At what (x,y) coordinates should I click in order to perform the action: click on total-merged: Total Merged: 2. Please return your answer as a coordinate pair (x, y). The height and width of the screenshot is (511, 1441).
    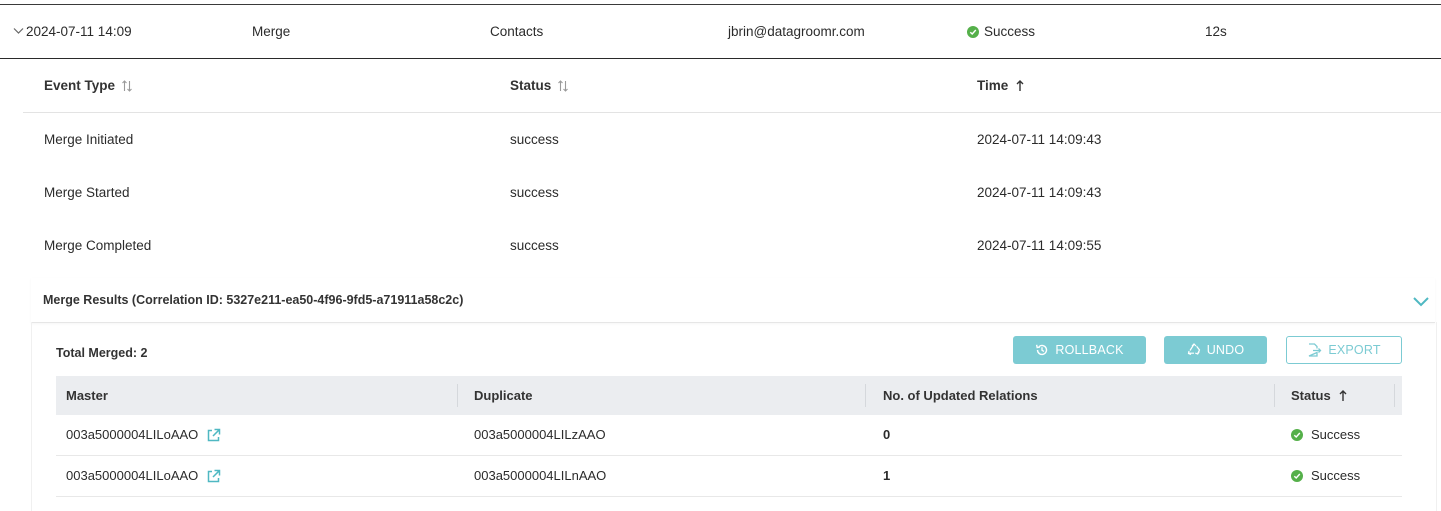
    Looking at the image, I should click on (102, 353).